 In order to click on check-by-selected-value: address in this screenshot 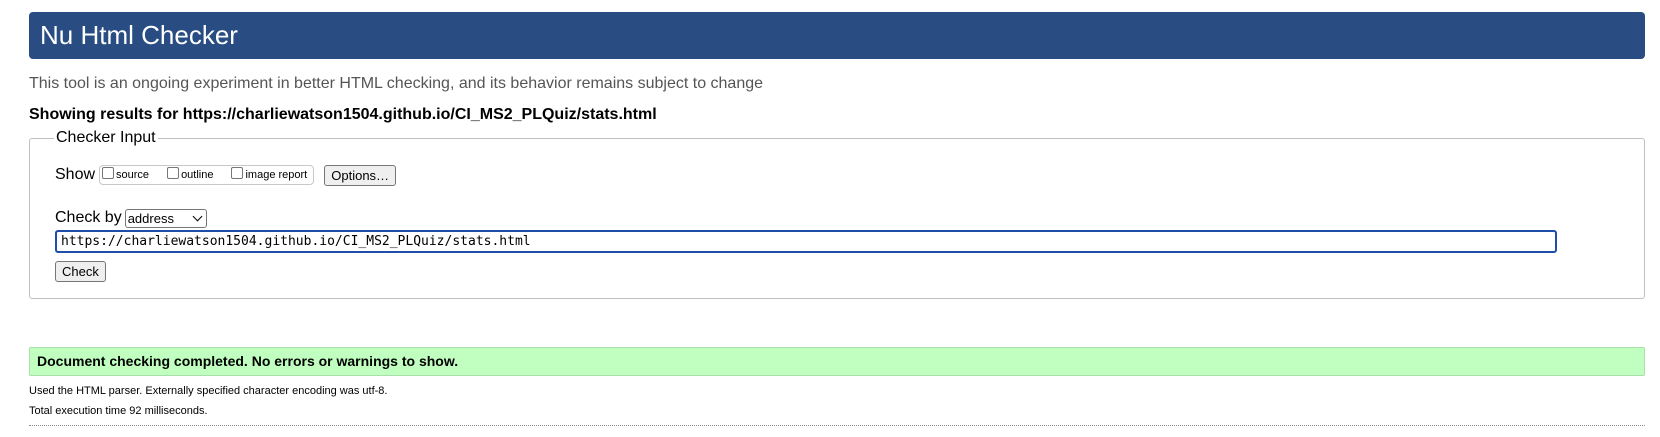, I will do `click(150, 218)`.